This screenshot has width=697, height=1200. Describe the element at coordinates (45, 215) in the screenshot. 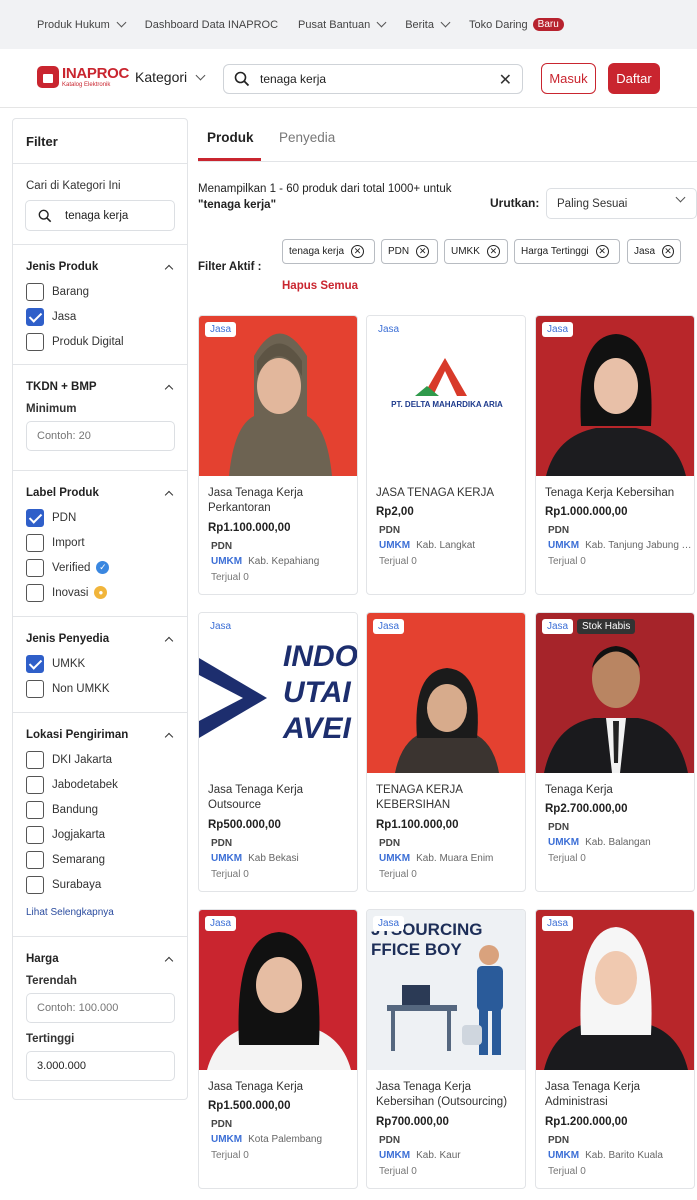

I see `search-icon` at that location.